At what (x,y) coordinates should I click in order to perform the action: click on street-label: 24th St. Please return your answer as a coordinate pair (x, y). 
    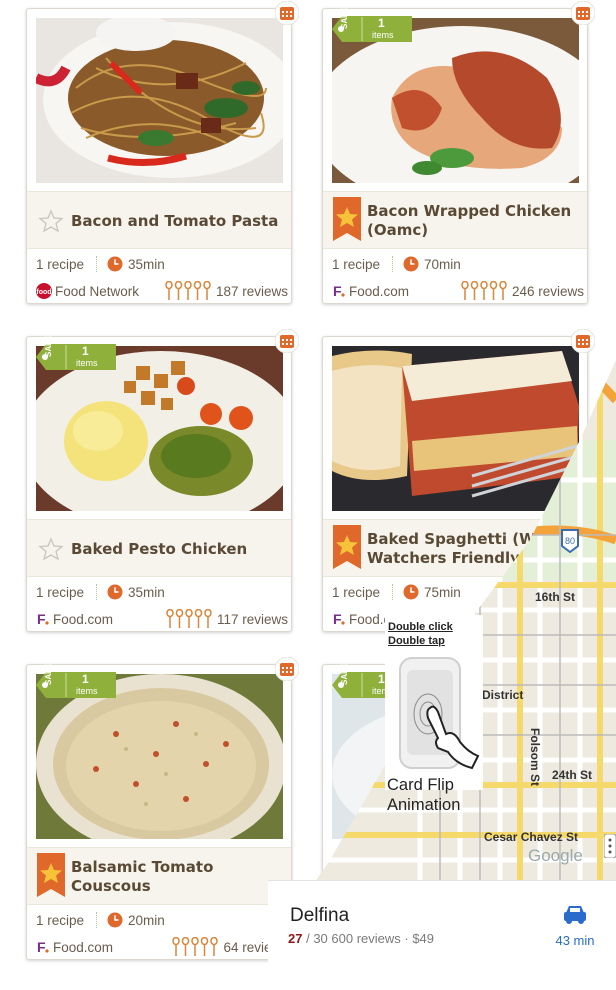
    Looking at the image, I should click on (572, 775).